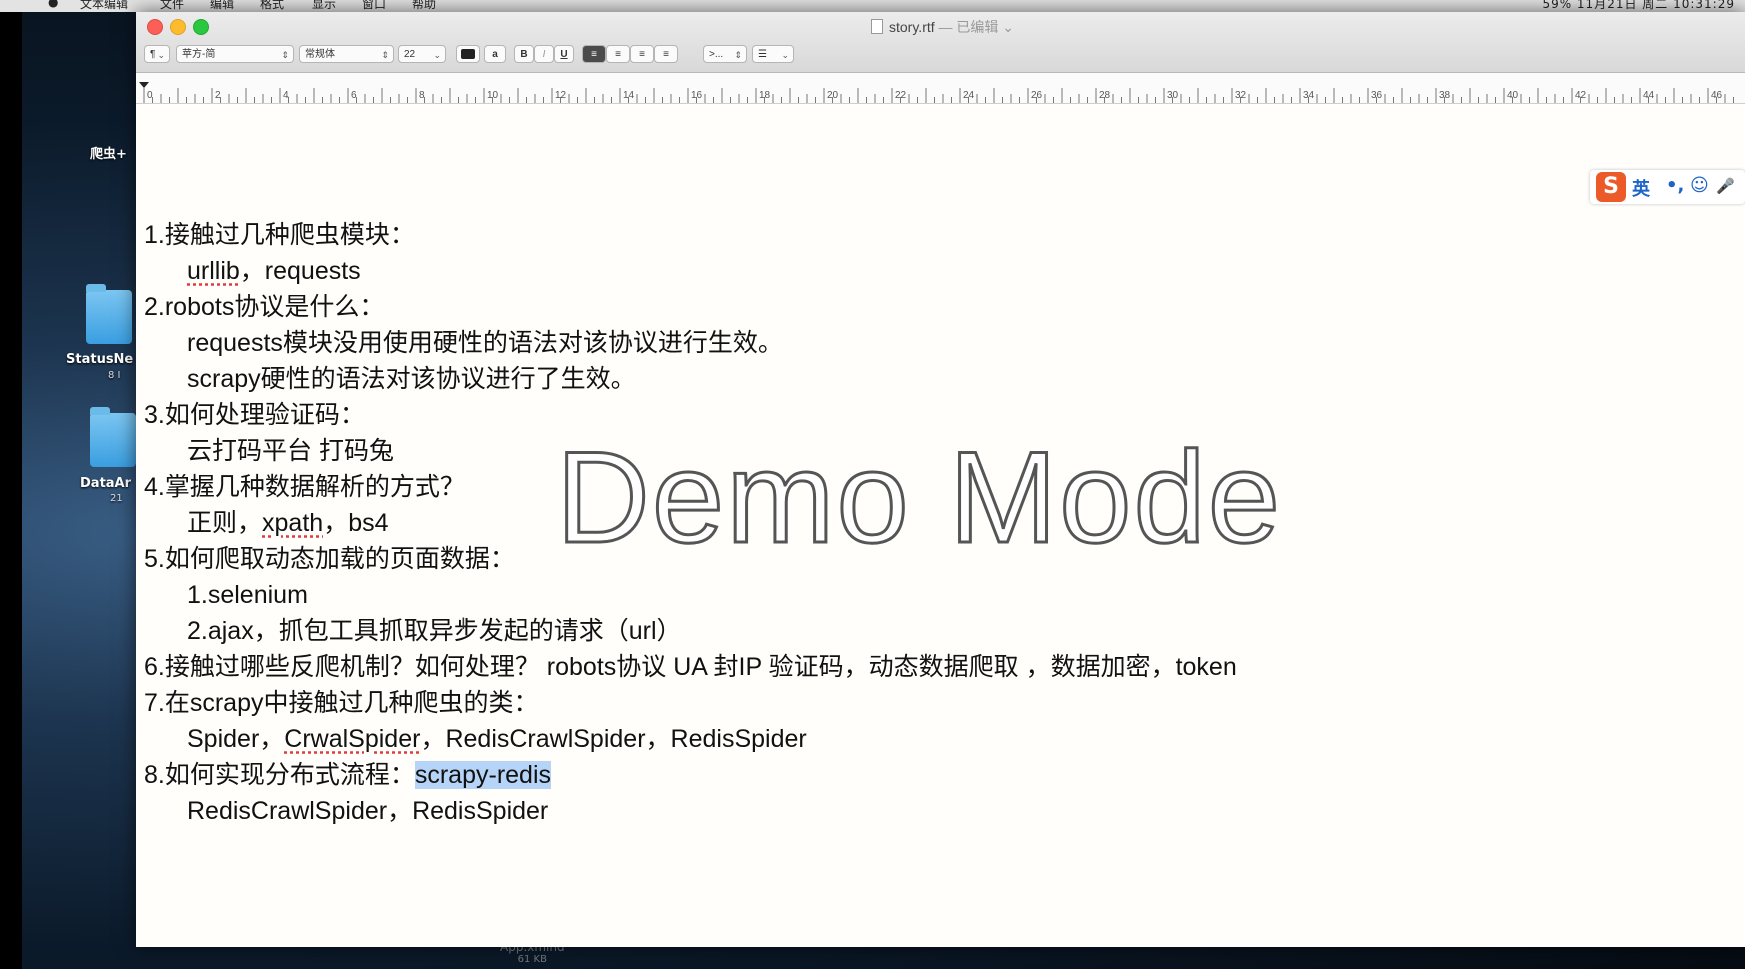 The image size is (1745, 969). Describe the element at coordinates (1581, 95) in the screenshot. I see `ruler-label: 42` at that location.